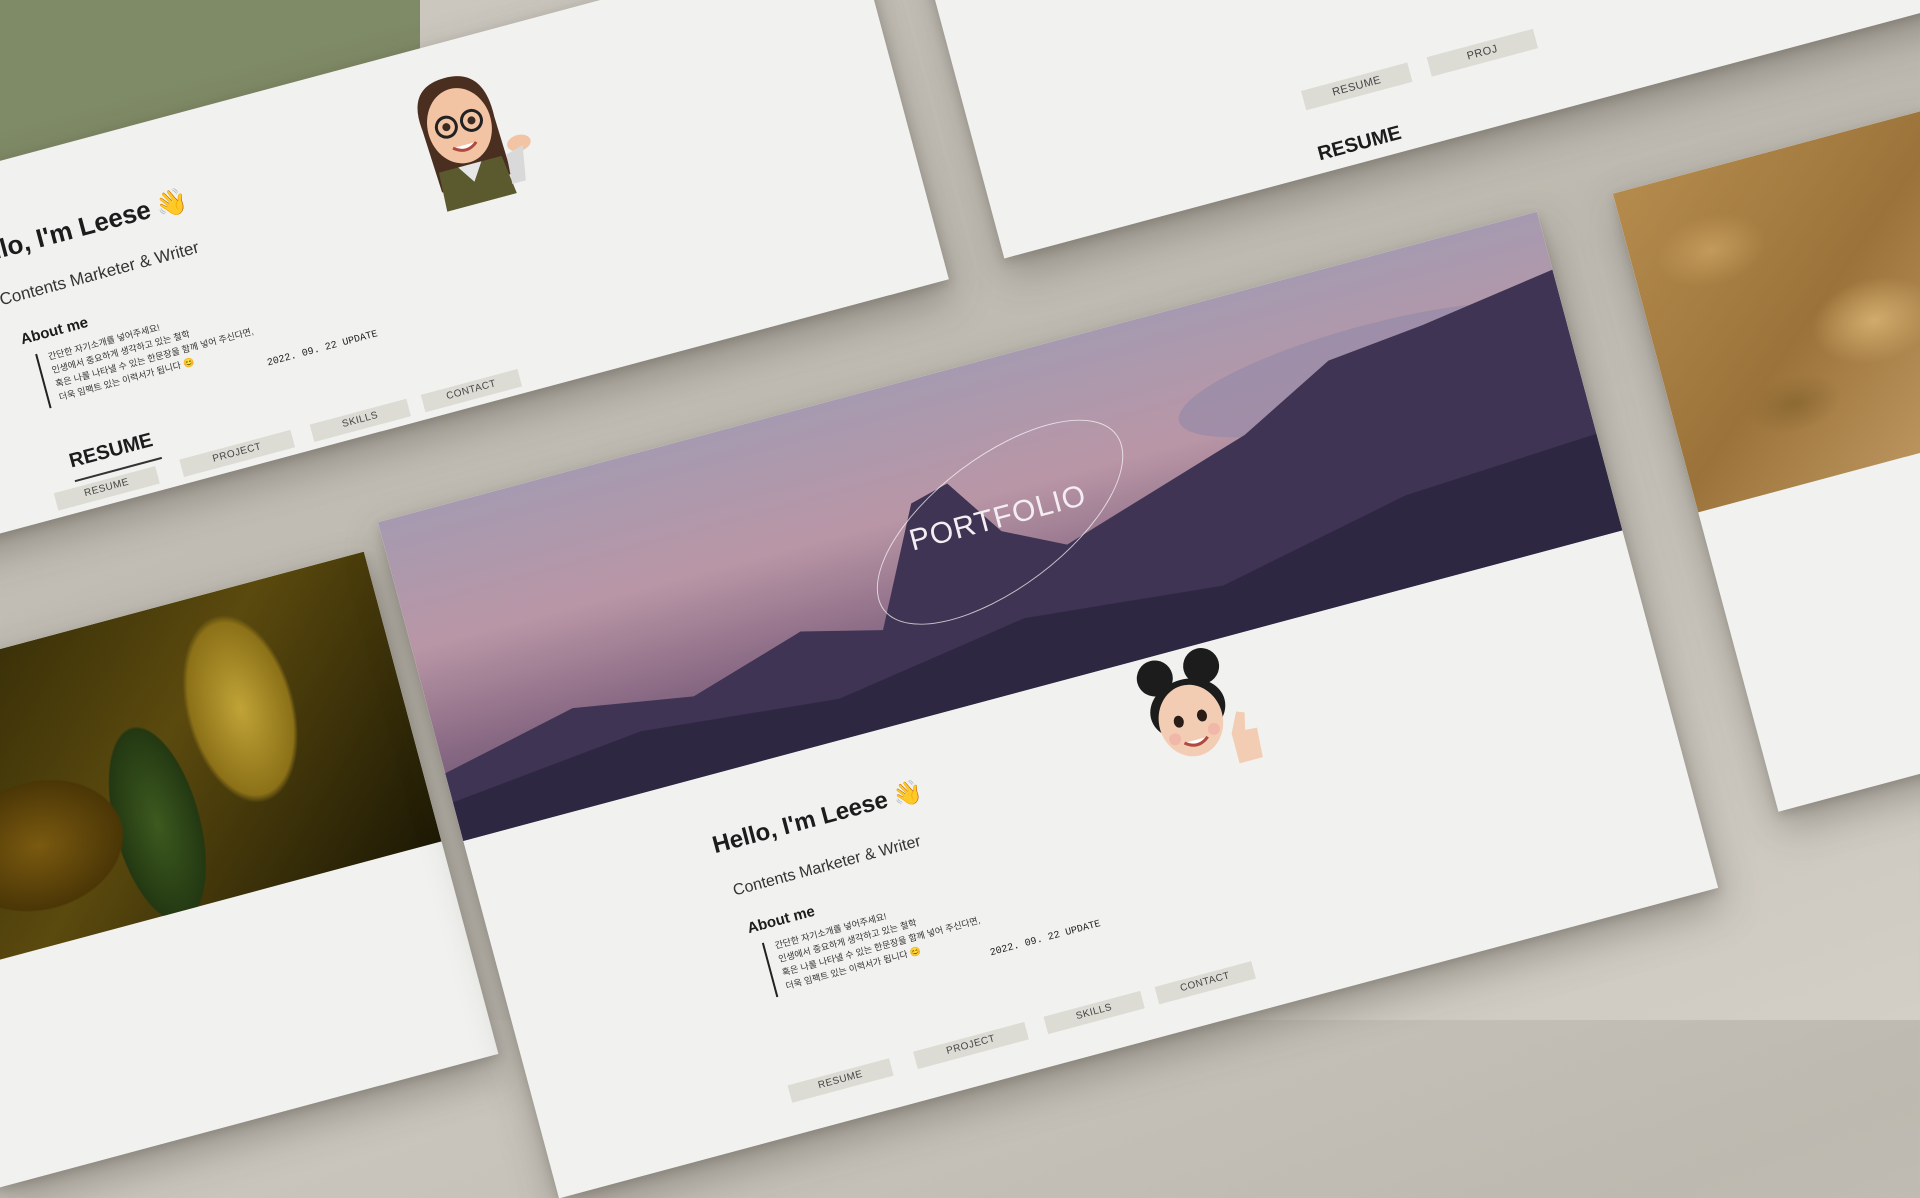 The height and width of the screenshot is (1198, 1920). I want to click on nav-project-button: PROJECT, so click(971, 1045).